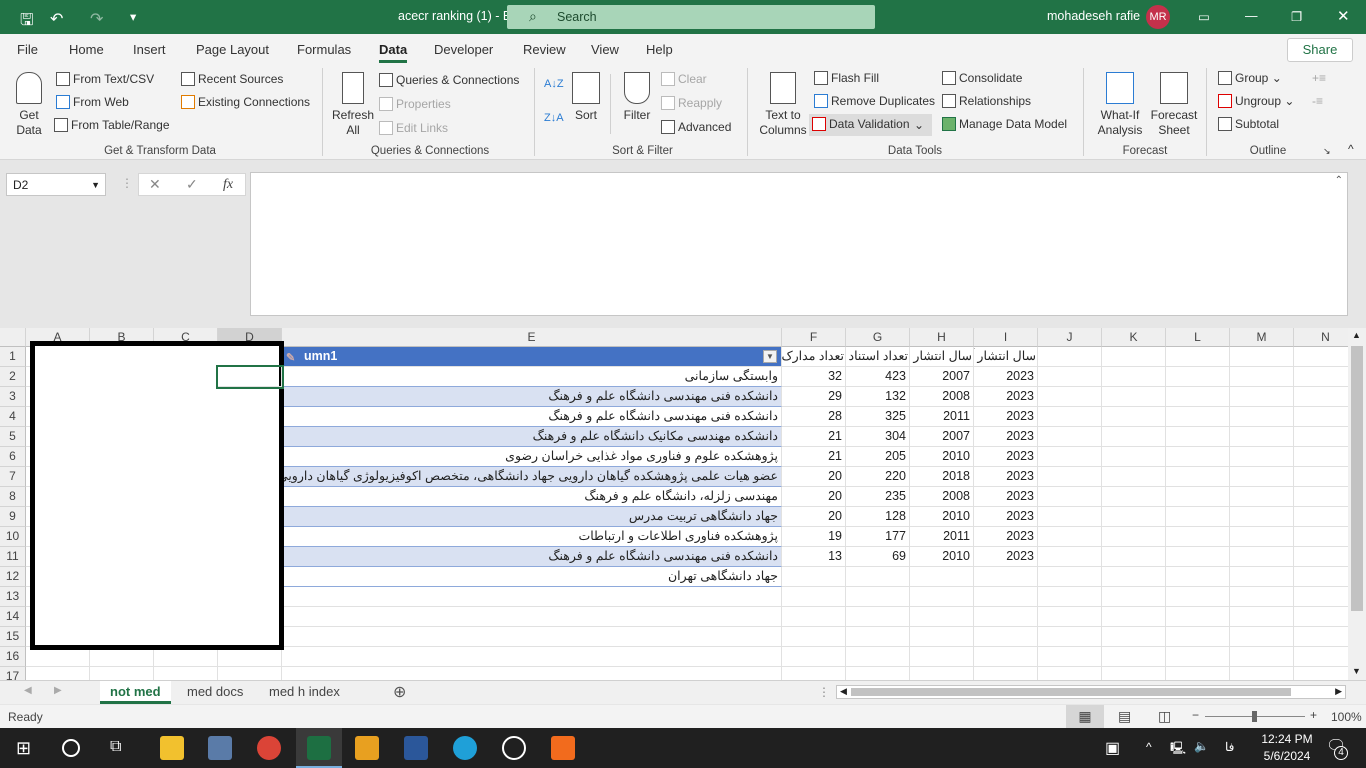 The height and width of the screenshot is (768, 1366). What do you see at coordinates (1198, 337) in the screenshot?
I see `column-header: L` at bounding box center [1198, 337].